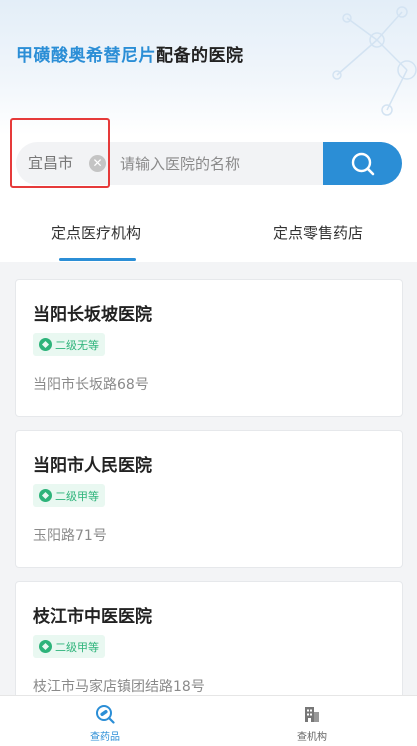  Describe the element at coordinates (105, 714) in the screenshot. I see `drug-search-icon` at that location.